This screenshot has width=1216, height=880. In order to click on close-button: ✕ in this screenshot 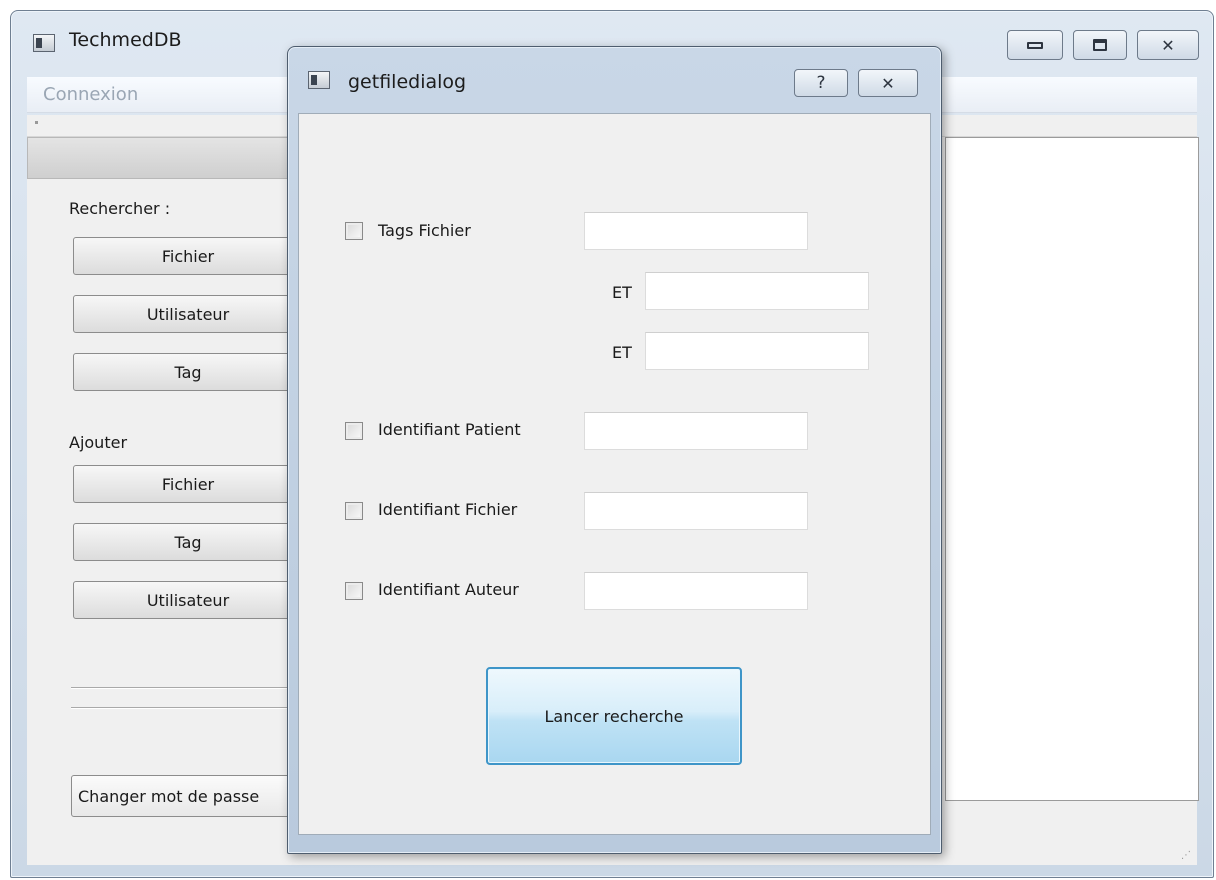, I will do `click(1168, 45)`.